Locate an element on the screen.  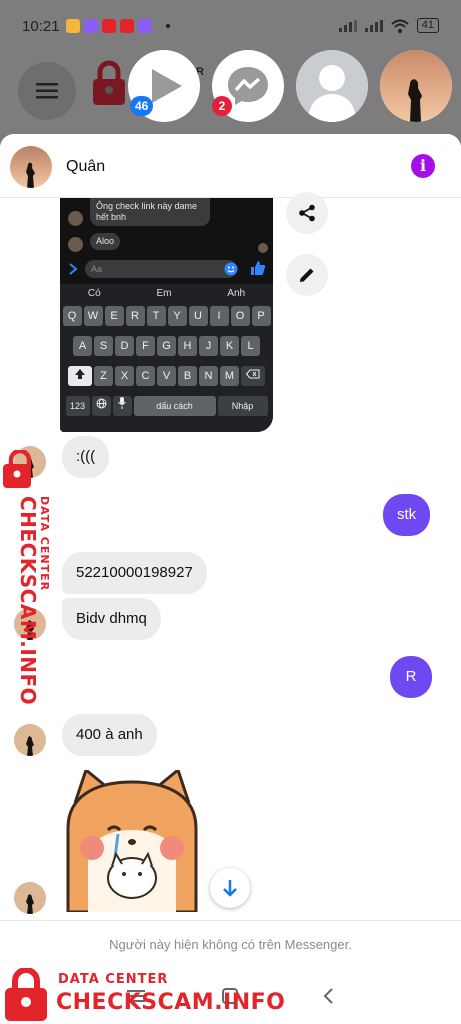
chevron-right-icon is located at coordinates (73, 269).